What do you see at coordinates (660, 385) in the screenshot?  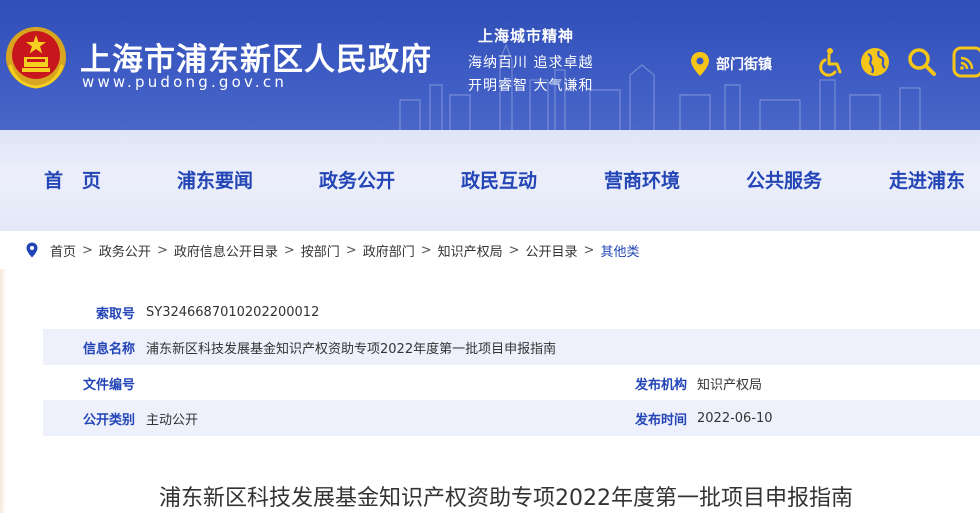 I see `publisher-label: 发布机构` at bounding box center [660, 385].